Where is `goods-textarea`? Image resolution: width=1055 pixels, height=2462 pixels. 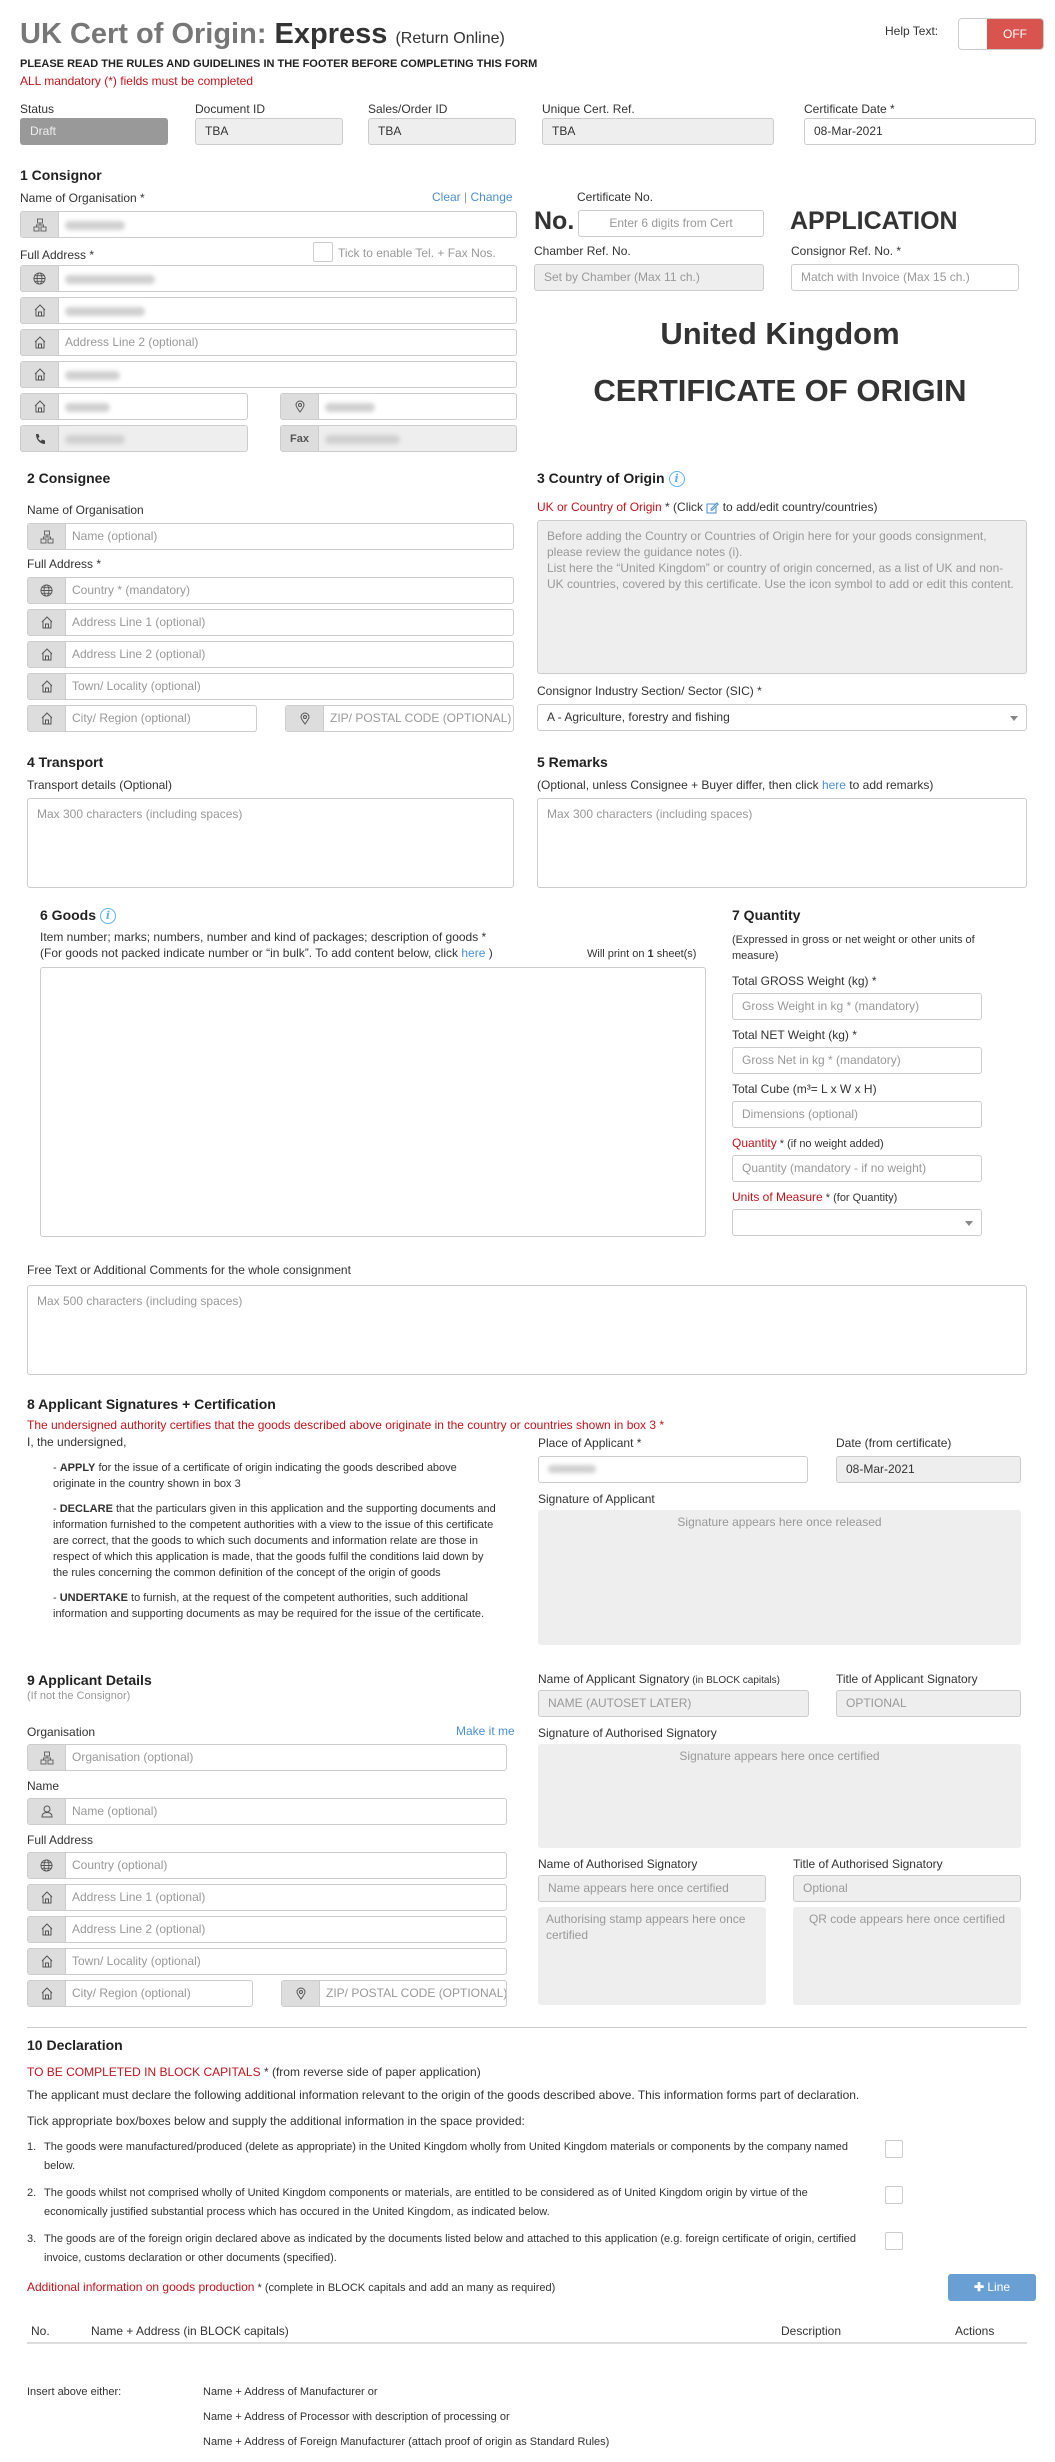
goods-textarea is located at coordinates (373, 1102).